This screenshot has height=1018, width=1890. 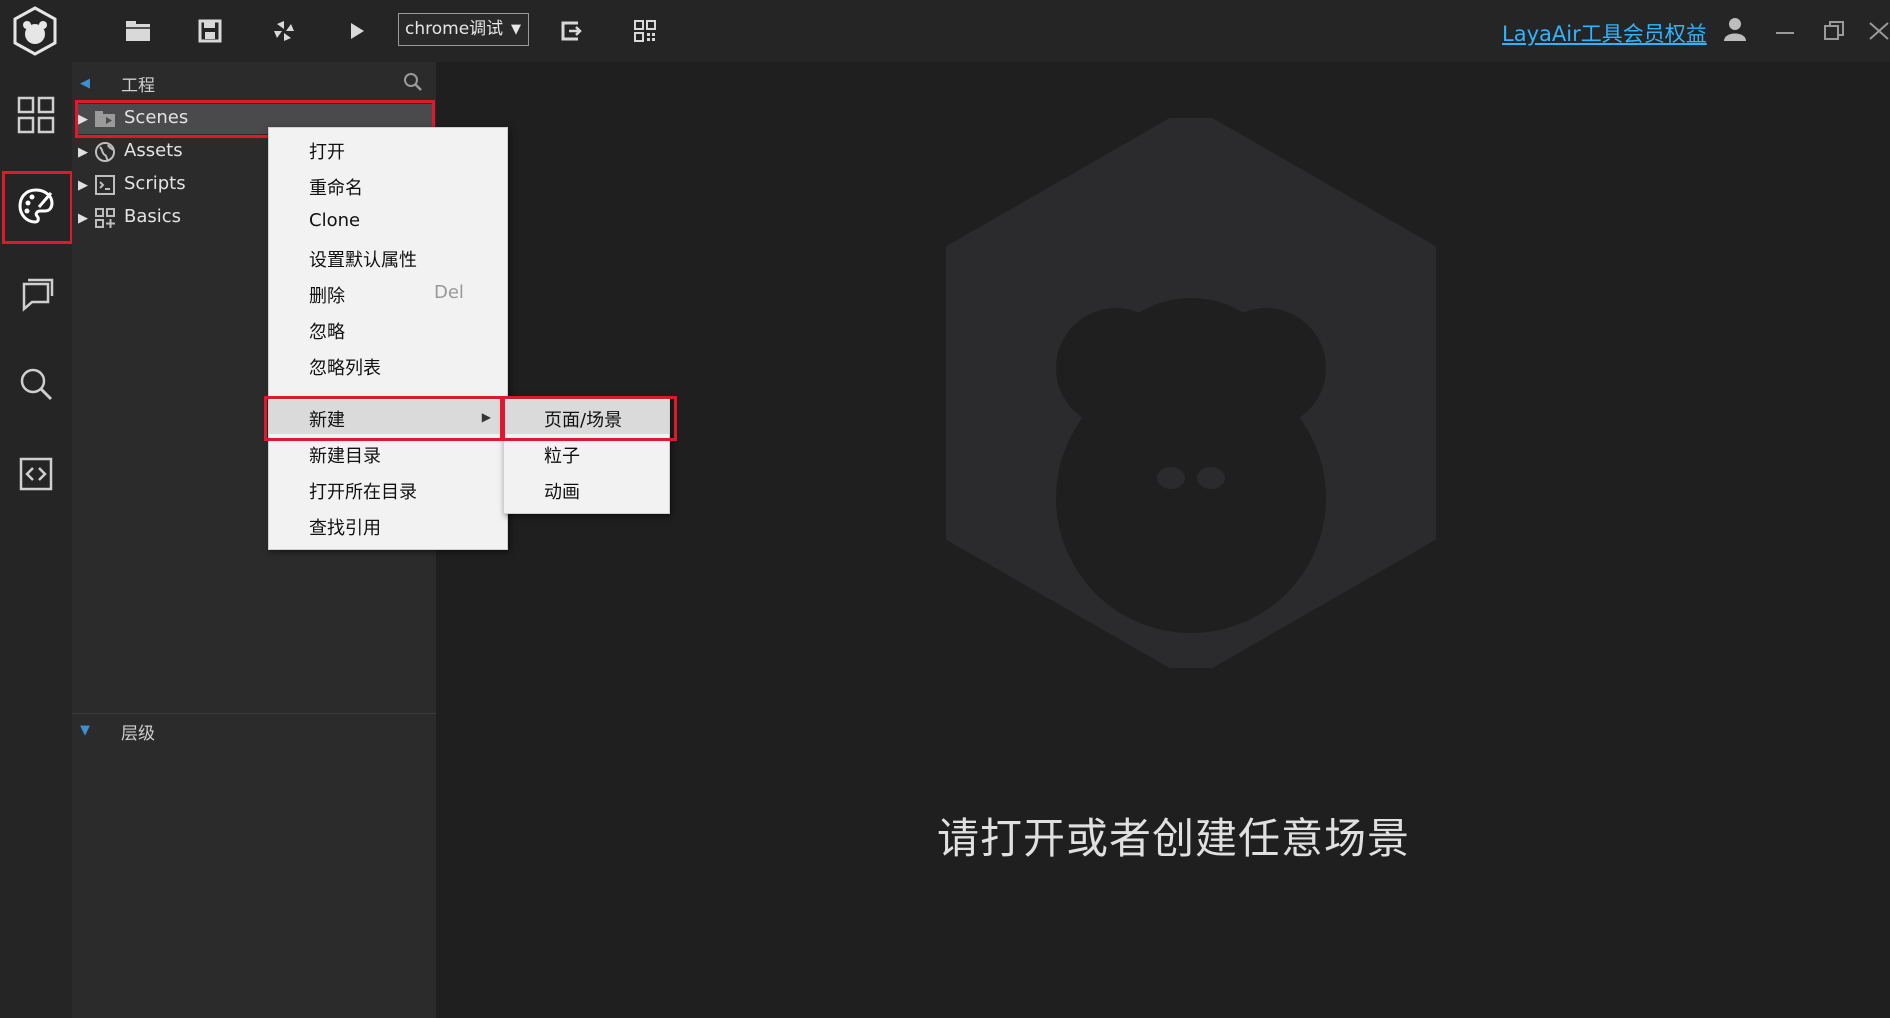 What do you see at coordinates (454, 29) in the screenshot?
I see `debug-target-value: chrome调试` at bounding box center [454, 29].